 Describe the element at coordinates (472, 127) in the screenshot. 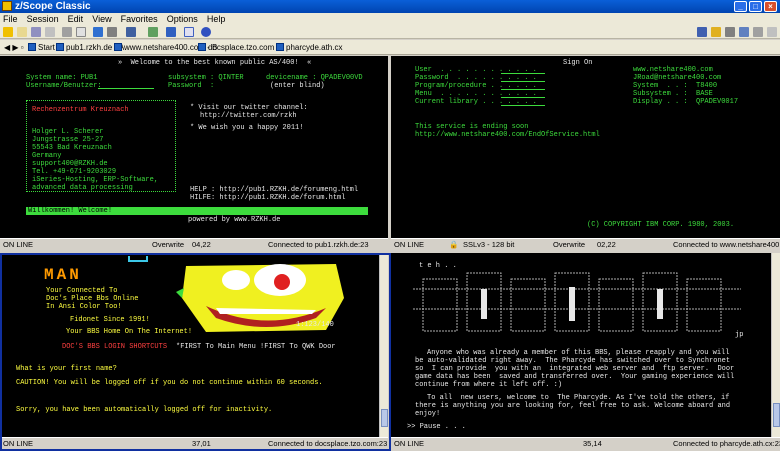

I see `ending-text: This service is ending soon` at that location.